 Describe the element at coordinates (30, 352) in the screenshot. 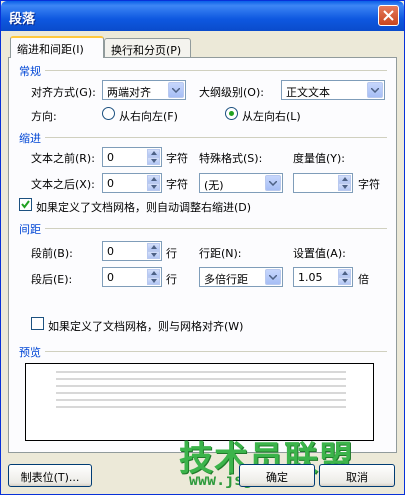

I see `section-preview-label: 预览` at that location.